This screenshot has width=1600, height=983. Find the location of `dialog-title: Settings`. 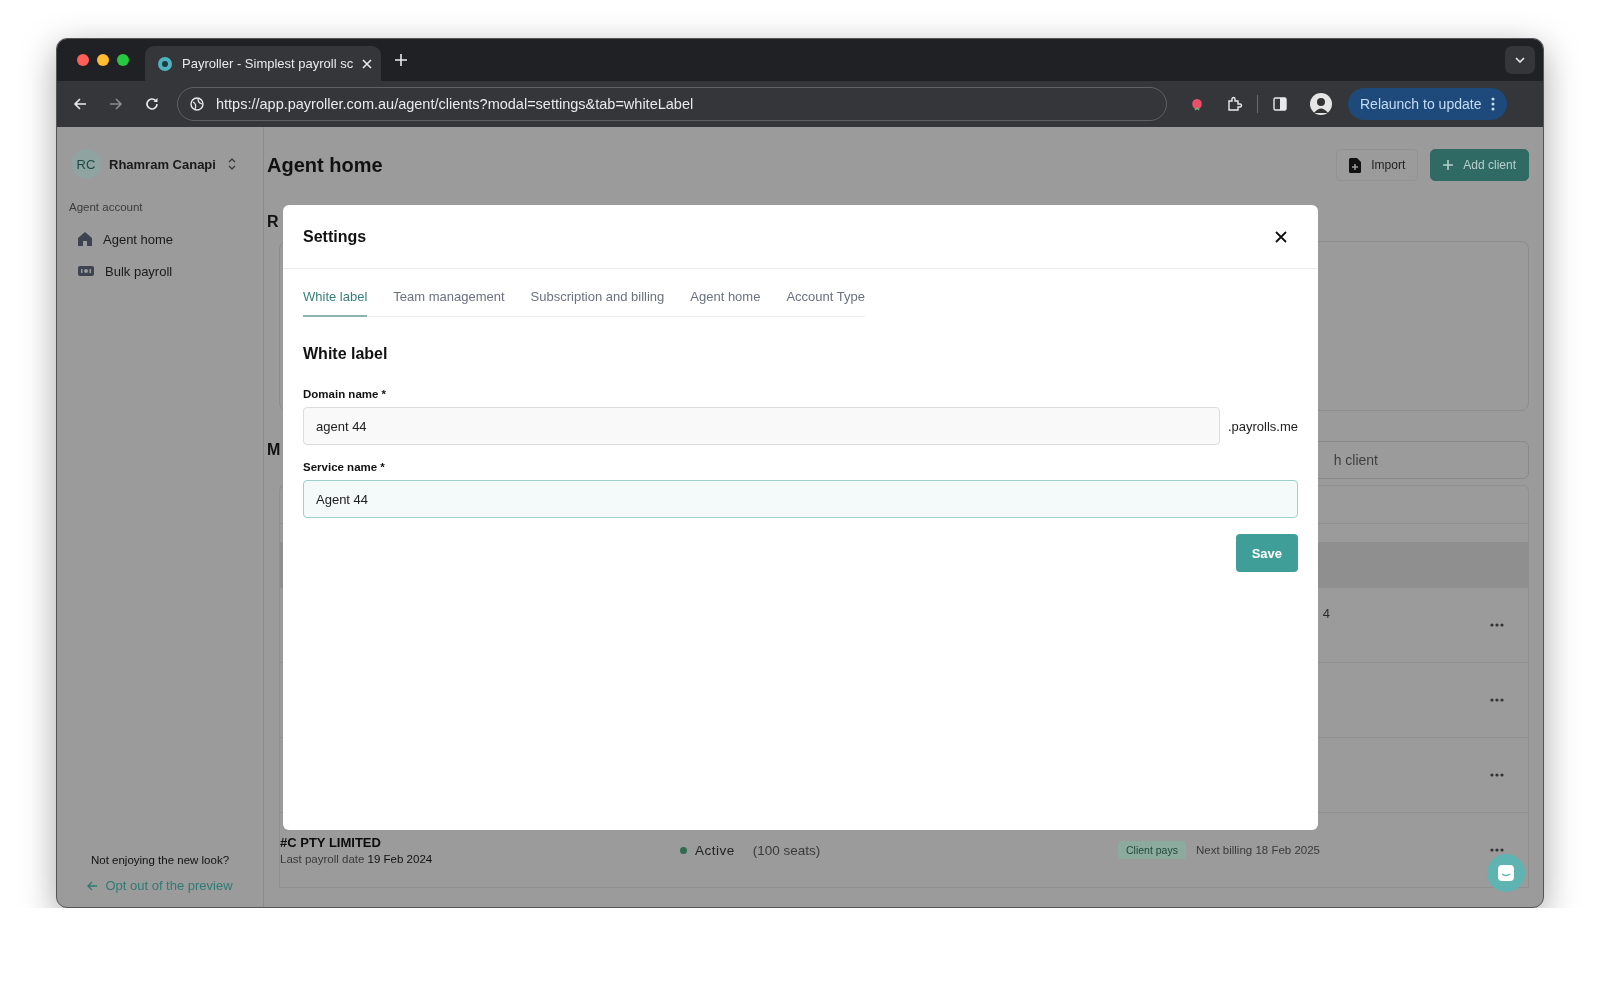

dialog-title: Settings is located at coordinates (335, 236).